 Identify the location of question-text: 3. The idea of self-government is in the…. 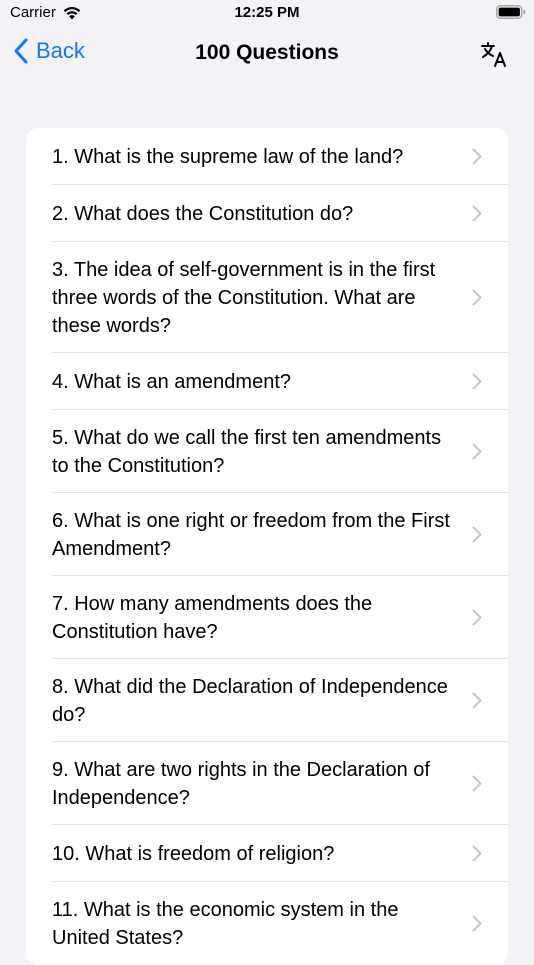
(244, 297).